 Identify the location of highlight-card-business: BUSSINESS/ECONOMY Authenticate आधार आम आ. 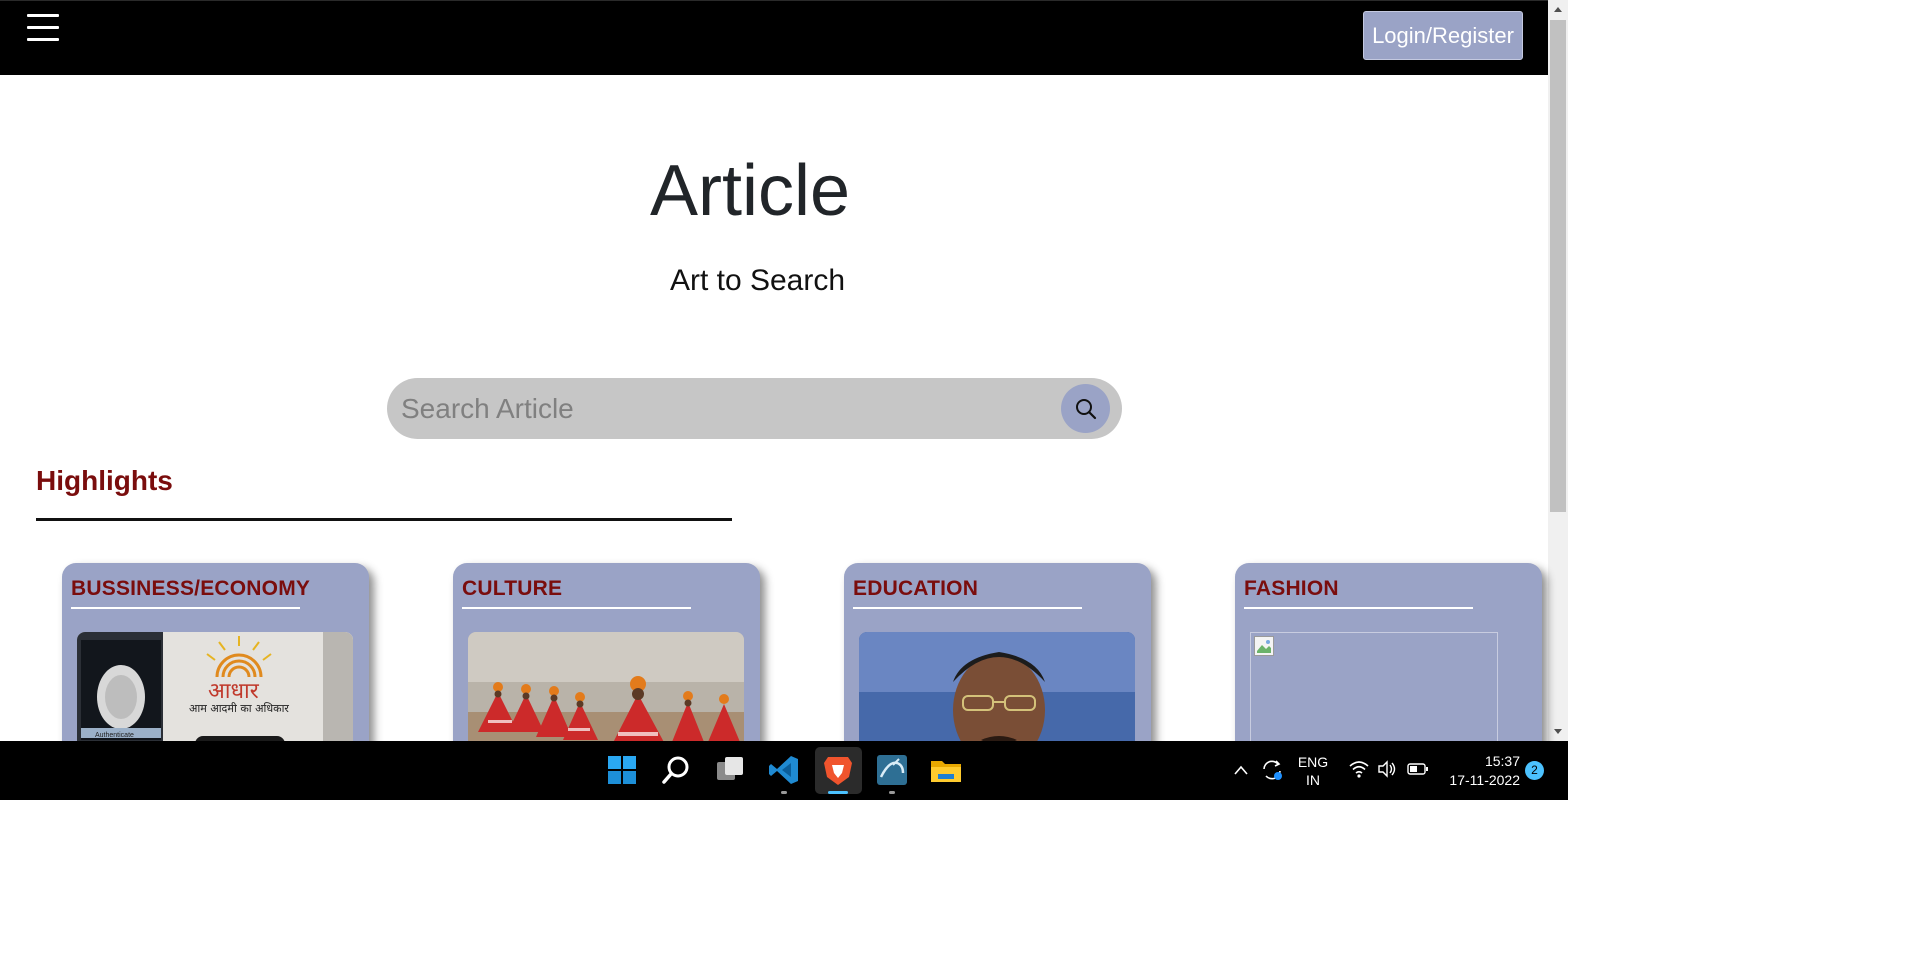
(215, 663).